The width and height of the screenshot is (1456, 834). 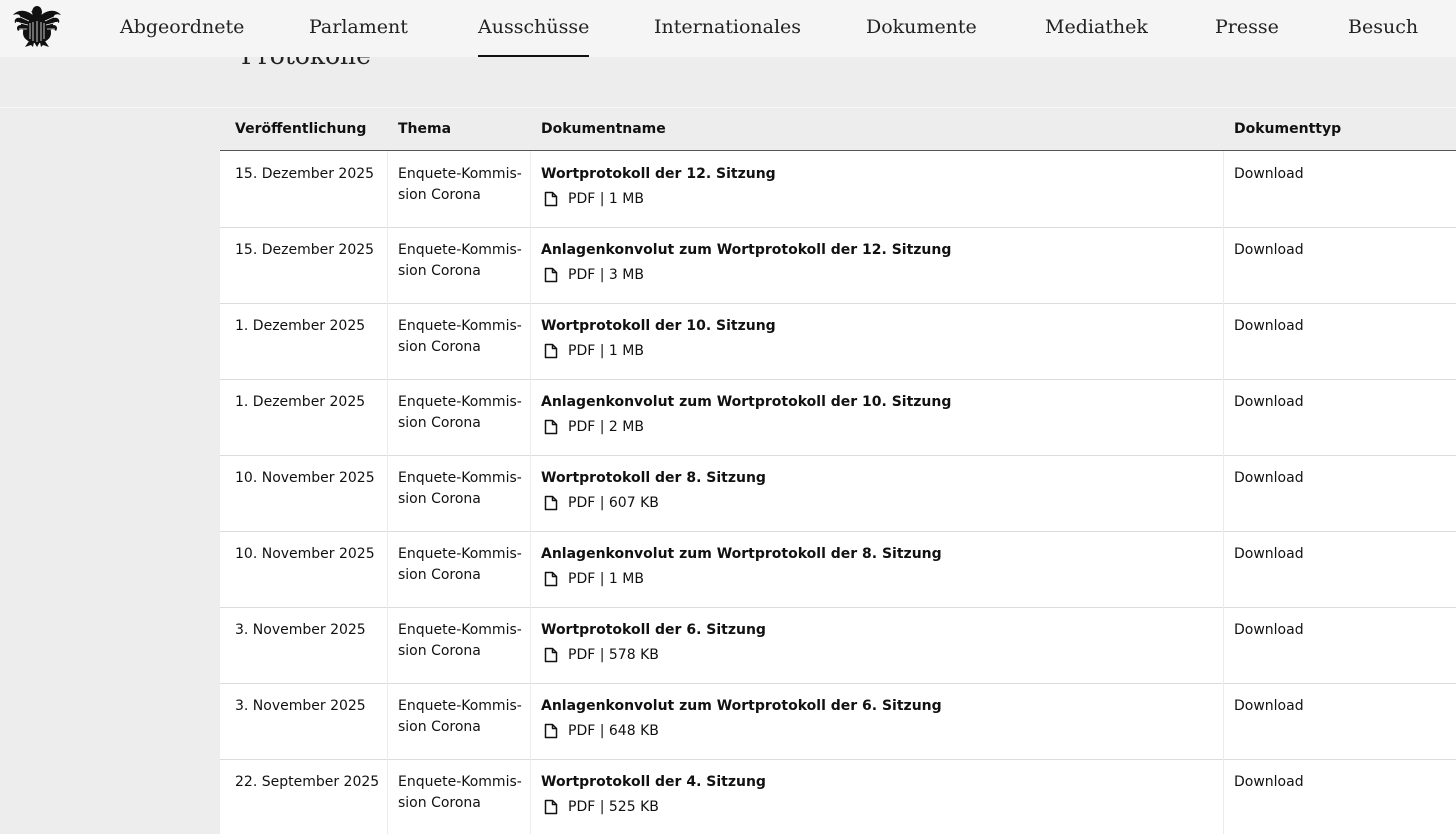 I want to click on document-meta: PDF | 525 KB, so click(x=866, y=807).